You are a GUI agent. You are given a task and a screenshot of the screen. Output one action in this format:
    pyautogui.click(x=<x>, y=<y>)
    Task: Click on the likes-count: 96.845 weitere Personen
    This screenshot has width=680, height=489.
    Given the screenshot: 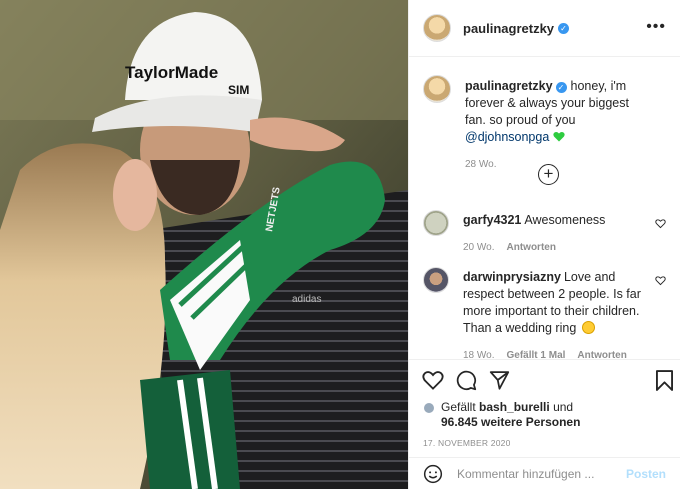 What is the action you would take?
    pyautogui.click(x=510, y=422)
    